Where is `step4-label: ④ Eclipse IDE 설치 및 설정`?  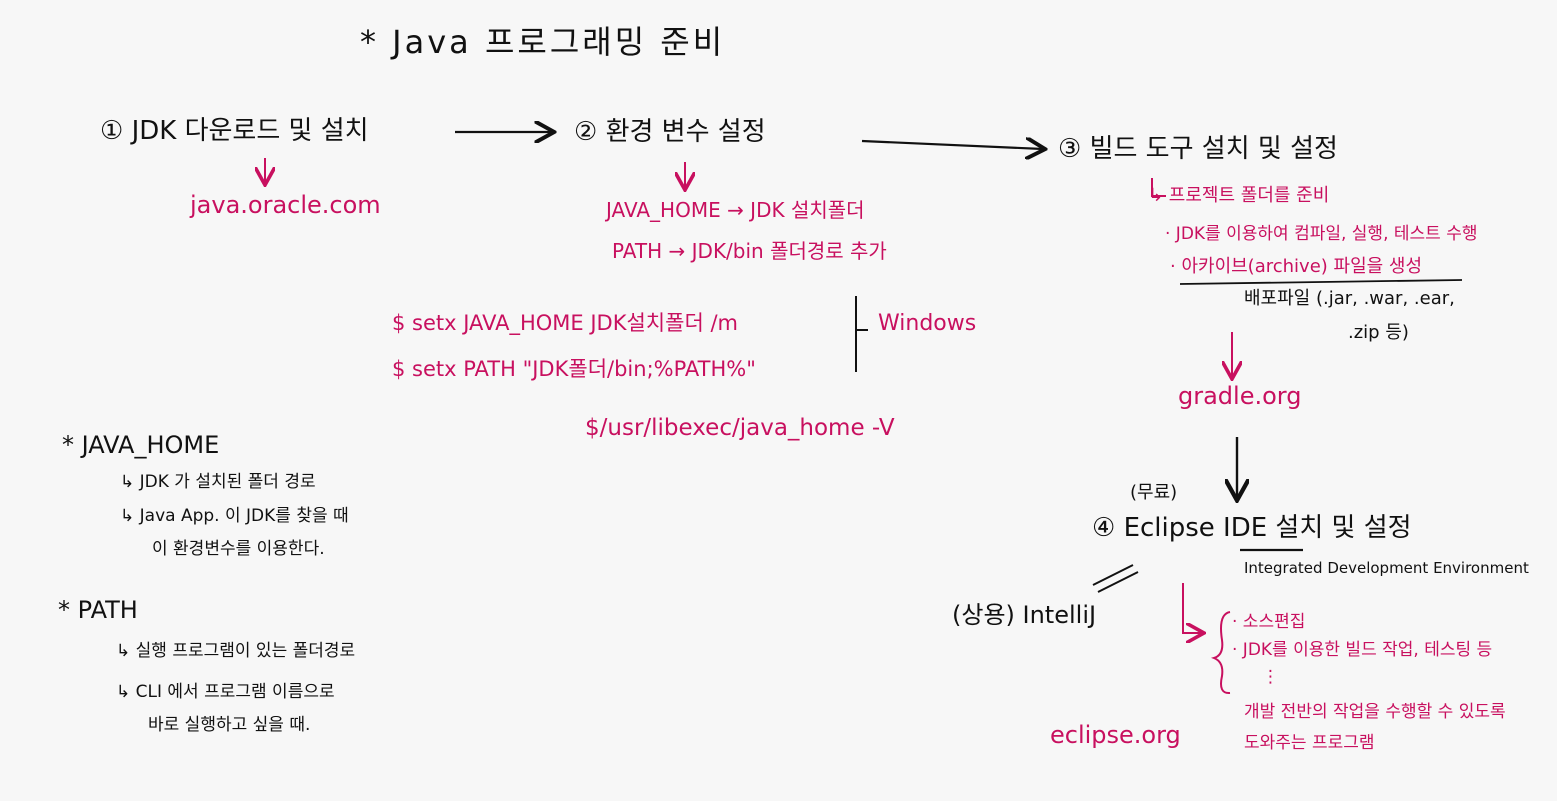
step4-label: ④ Eclipse IDE 설치 및 설정 is located at coordinates (1252, 528).